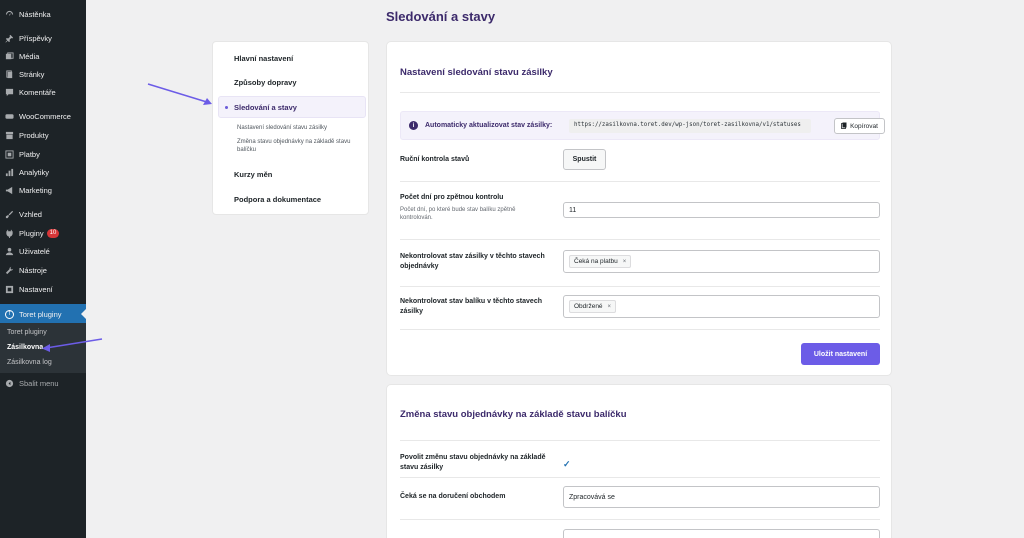  I want to click on sidebar-item-label: WooCommerce, so click(45, 116).